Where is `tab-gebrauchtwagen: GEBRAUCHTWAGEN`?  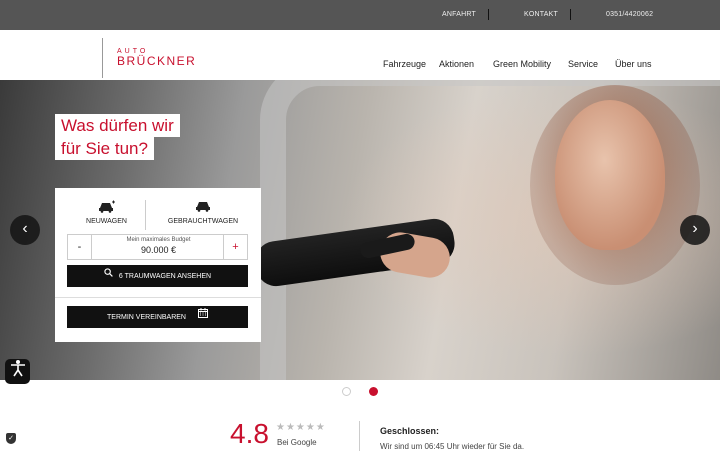 tab-gebrauchtwagen: GEBRAUCHTWAGEN is located at coordinates (203, 212).